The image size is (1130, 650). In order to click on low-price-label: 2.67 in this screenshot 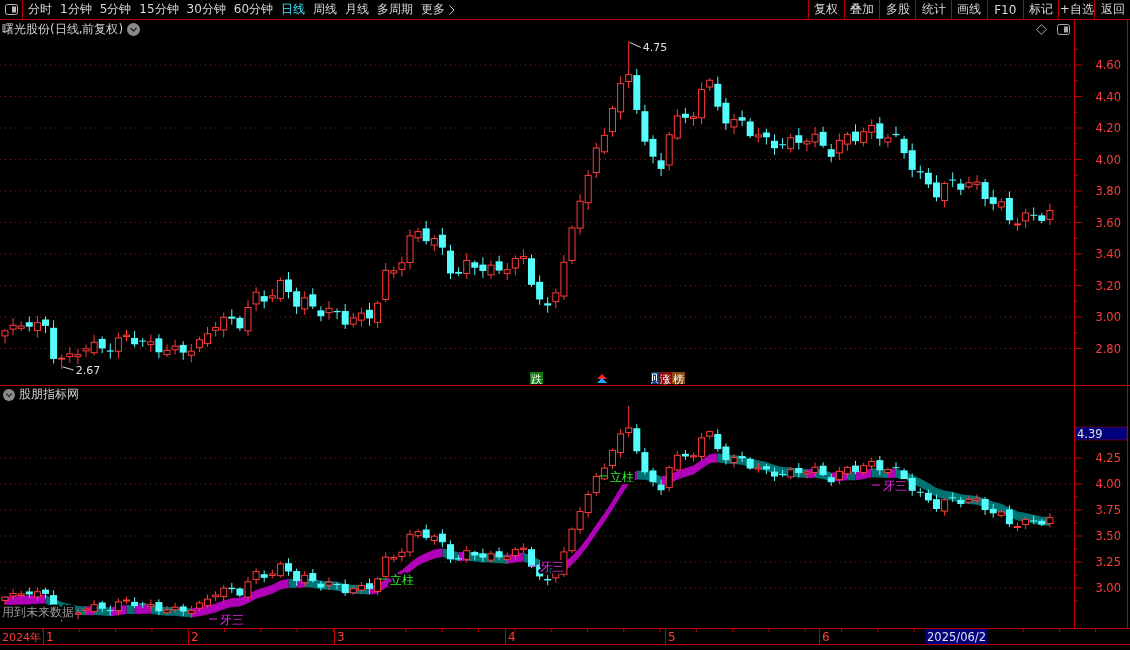, I will do `click(88, 370)`.